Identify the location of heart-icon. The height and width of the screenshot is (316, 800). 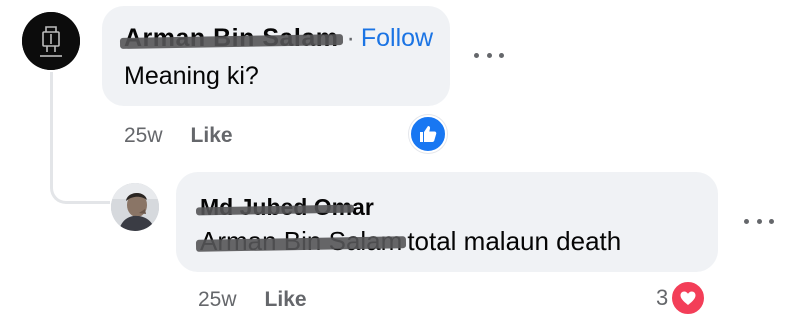
(688, 298).